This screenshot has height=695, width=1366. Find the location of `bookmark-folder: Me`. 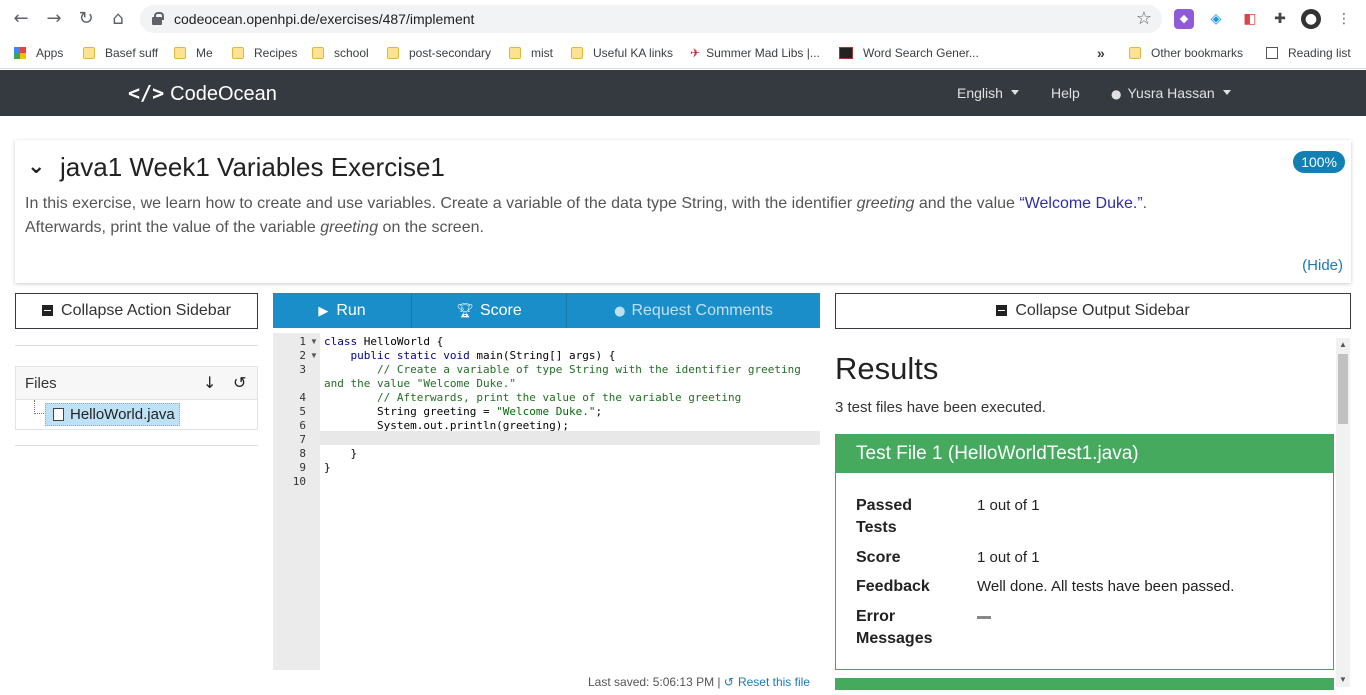

bookmark-folder: Me is located at coordinates (193, 53).